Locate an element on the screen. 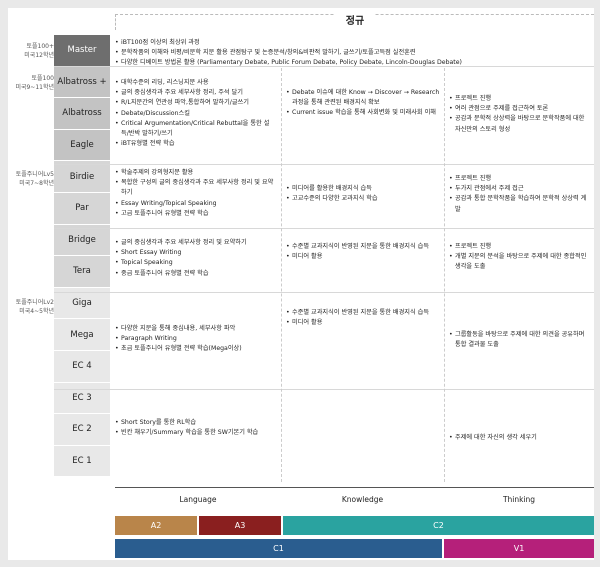  list-item: Short Story를 통한 RL학습 is located at coordinates (196, 423).